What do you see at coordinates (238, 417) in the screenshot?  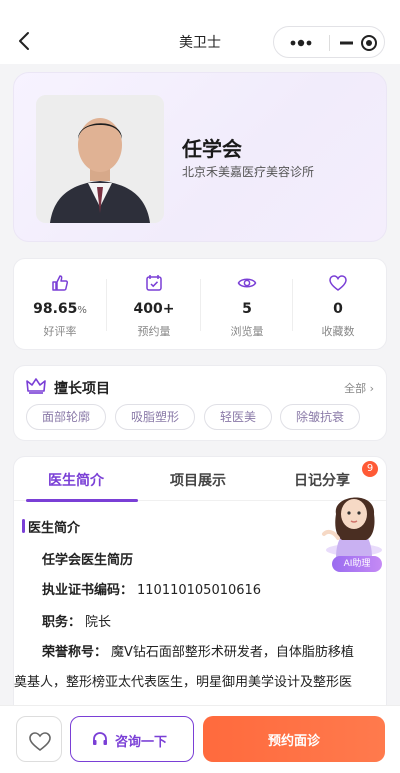 I see `specialty-tag: 轻医美` at bounding box center [238, 417].